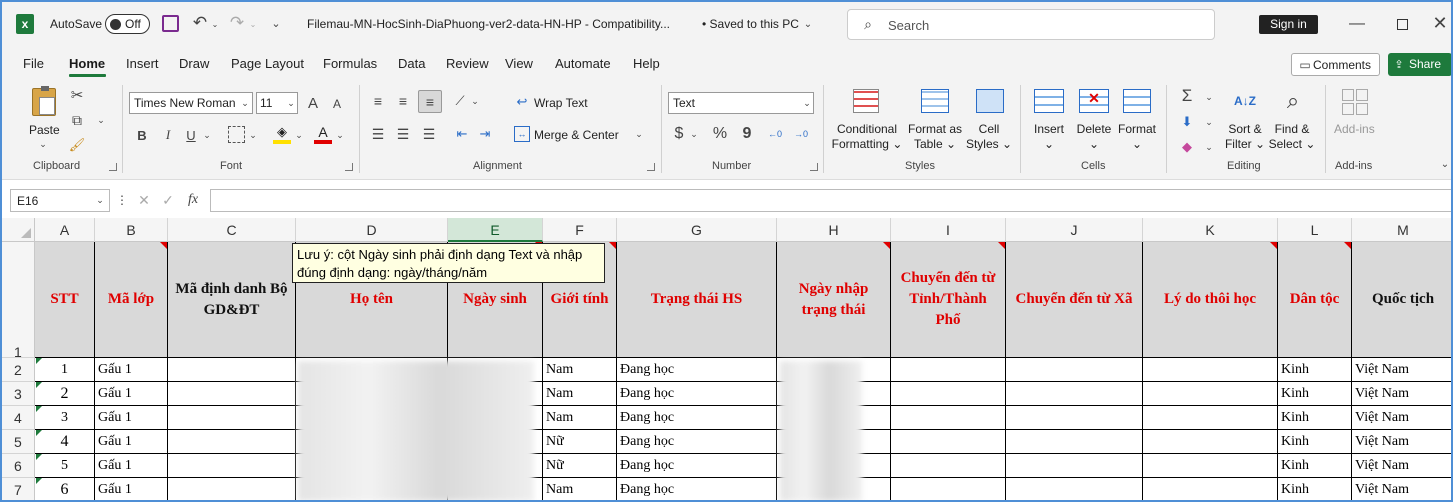 The height and width of the screenshot is (502, 1453). I want to click on cell-f4: Nam, so click(580, 418).